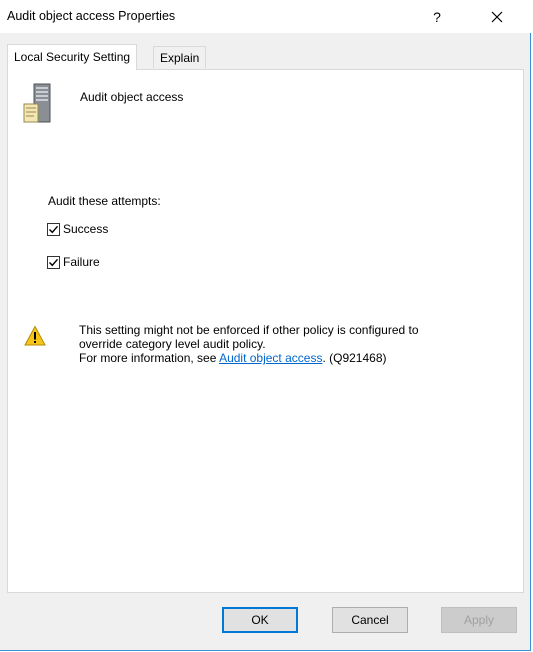  What do you see at coordinates (479, 620) in the screenshot?
I see `apply-button: Apply` at bounding box center [479, 620].